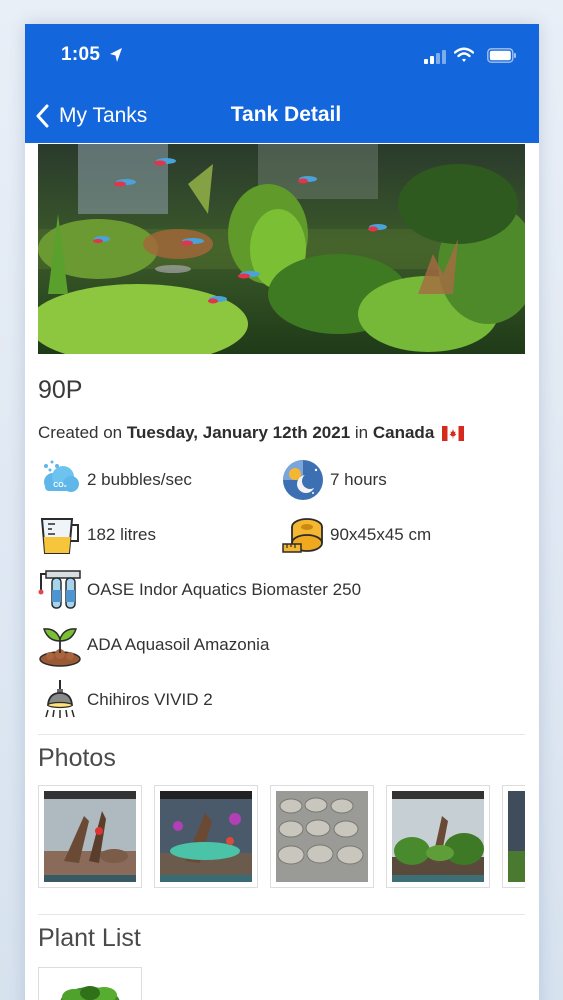  I want to click on stats-row-4: ADA Aquasoil Amazonia, so click(281, 644).